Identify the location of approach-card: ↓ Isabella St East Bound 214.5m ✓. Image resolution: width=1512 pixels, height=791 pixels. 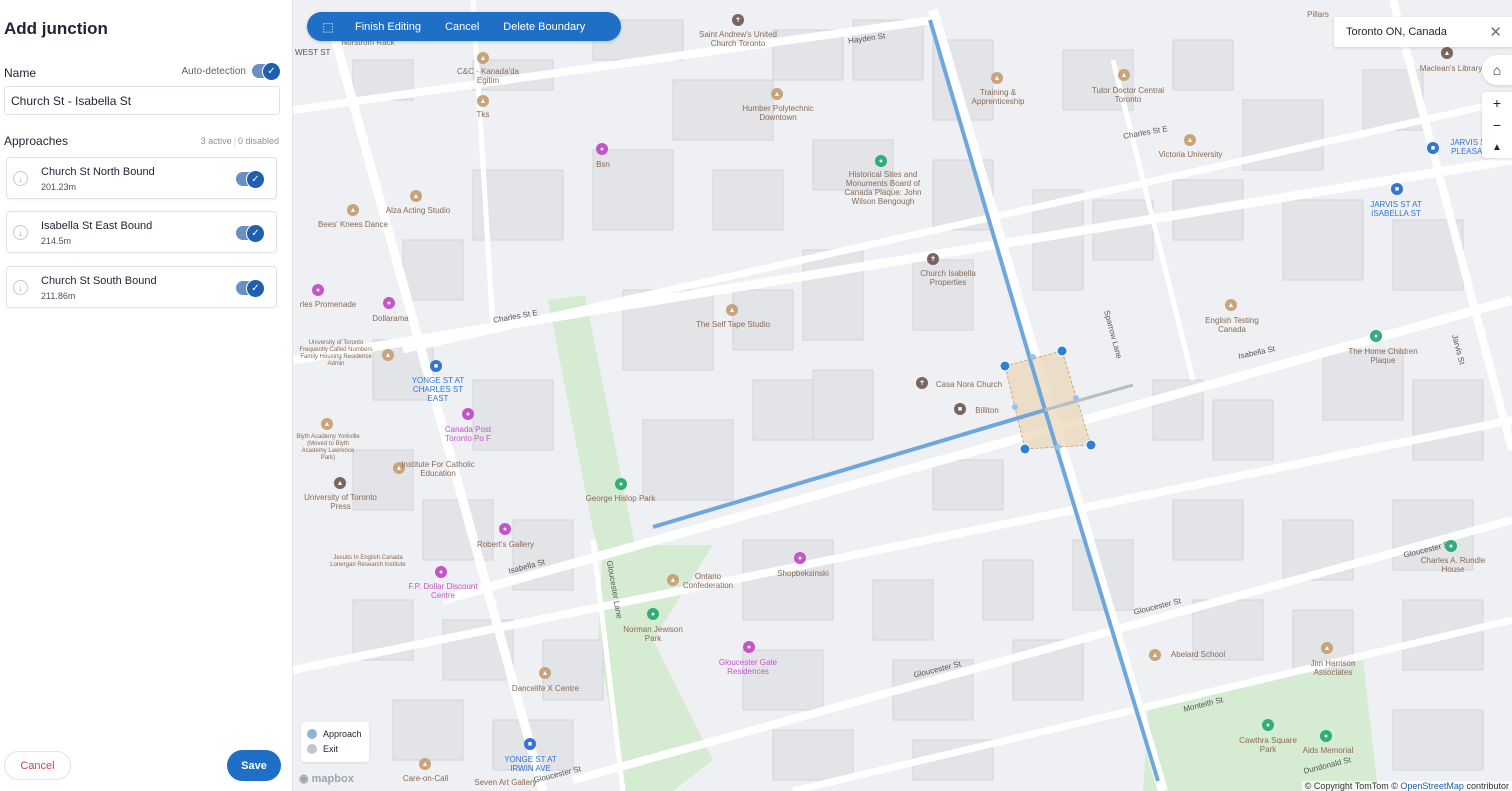
(141, 232).